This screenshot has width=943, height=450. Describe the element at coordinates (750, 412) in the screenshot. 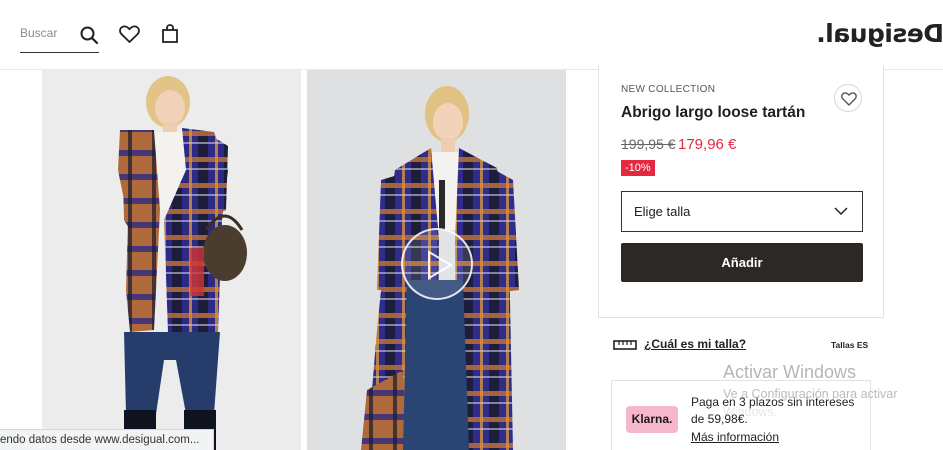

I see `windows-activation-subtitle-2: Windows.` at that location.